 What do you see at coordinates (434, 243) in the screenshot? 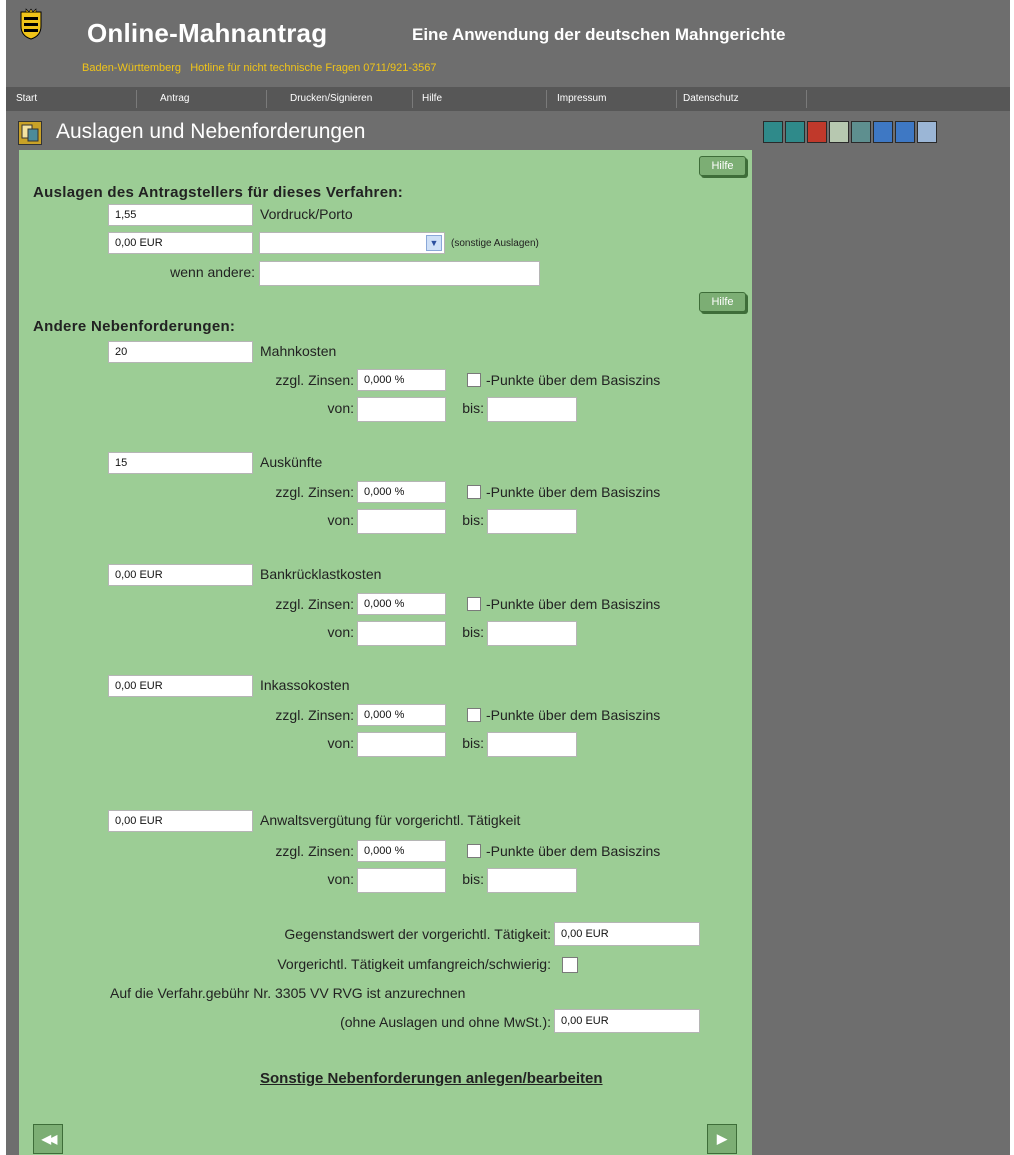
I see `chevron-down-icon: ▼` at bounding box center [434, 243].